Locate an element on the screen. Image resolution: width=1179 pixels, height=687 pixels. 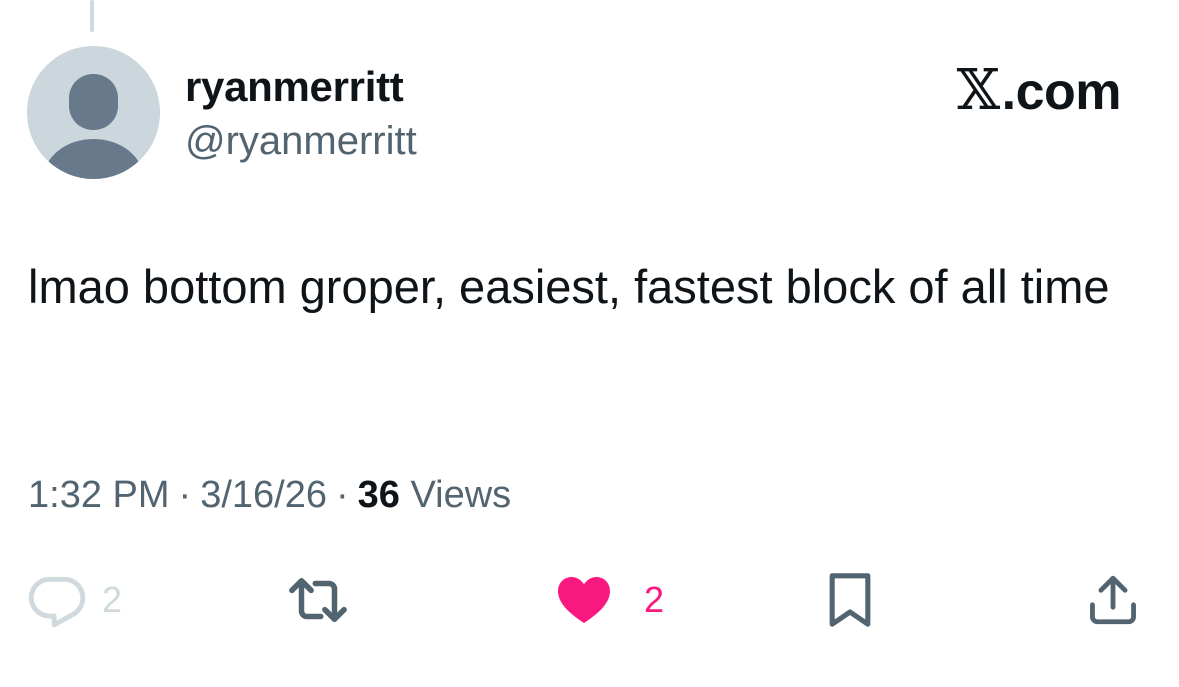
default-profile-icon is located at coordinates (93, 112).